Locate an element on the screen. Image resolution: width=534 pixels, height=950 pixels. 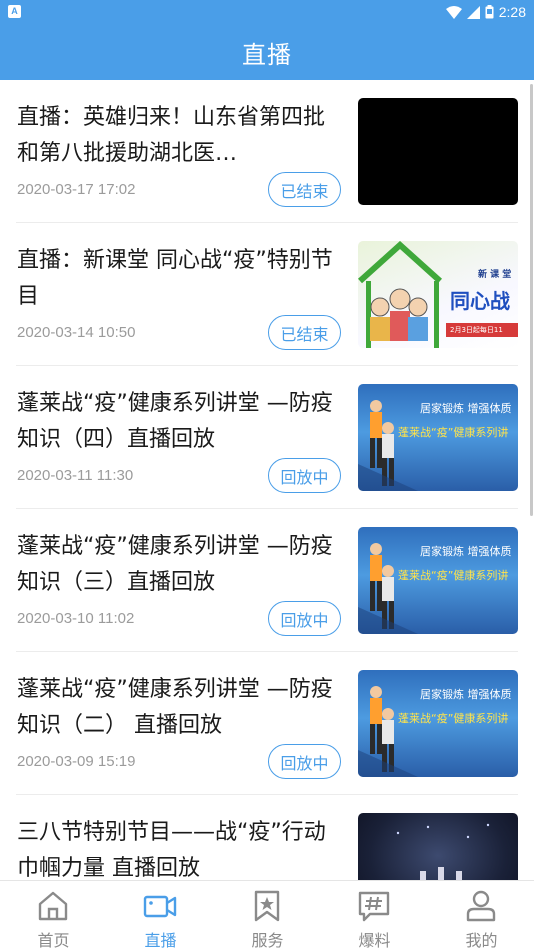
home-icon is located at coordinates (53, 906).